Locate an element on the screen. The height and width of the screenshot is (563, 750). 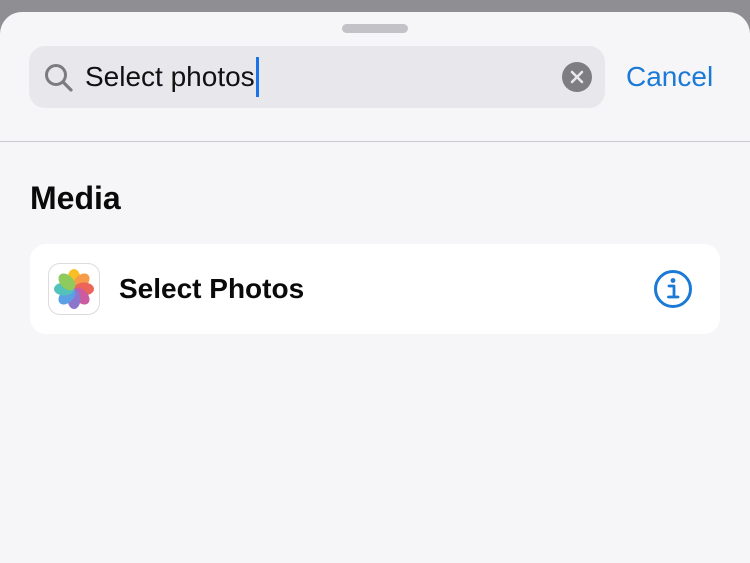
search-field: Select photos is located at coordinates (317, 77).